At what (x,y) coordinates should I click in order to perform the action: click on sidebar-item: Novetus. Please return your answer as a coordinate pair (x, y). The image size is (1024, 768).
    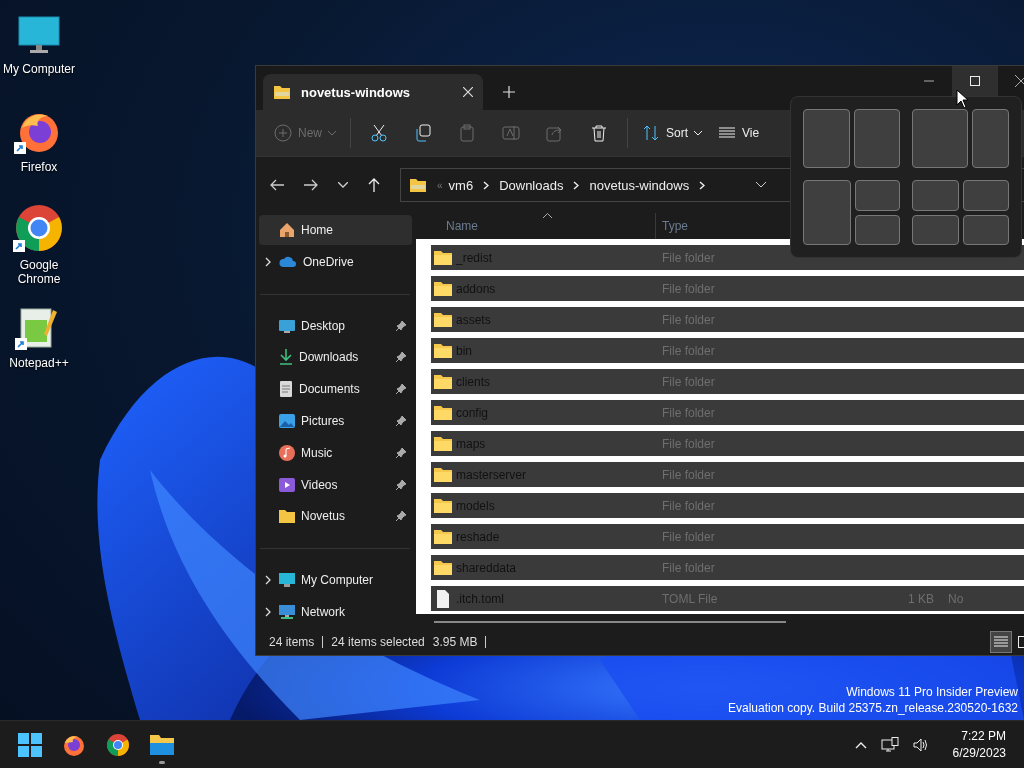
    Looking at the image, I should click on (335, 516).